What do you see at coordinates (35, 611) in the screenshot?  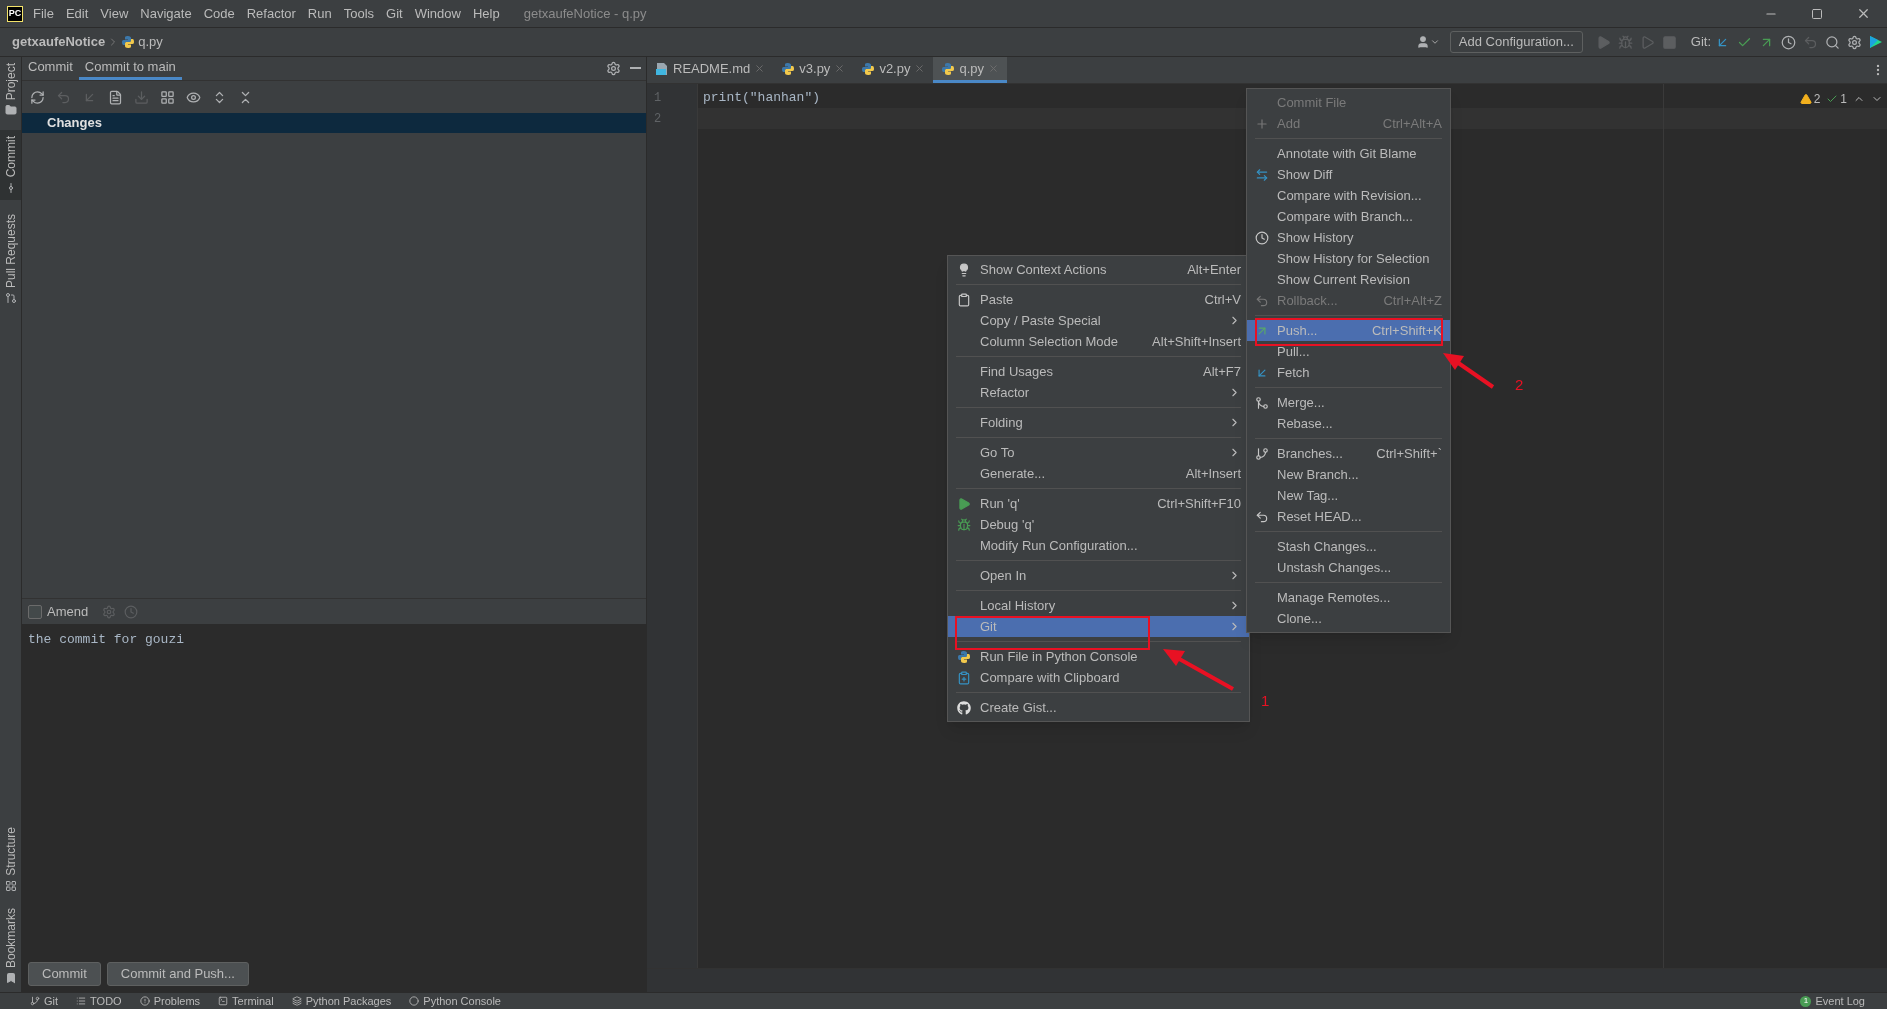 I see `amend-checkbox` at bounding box center [35, 611].